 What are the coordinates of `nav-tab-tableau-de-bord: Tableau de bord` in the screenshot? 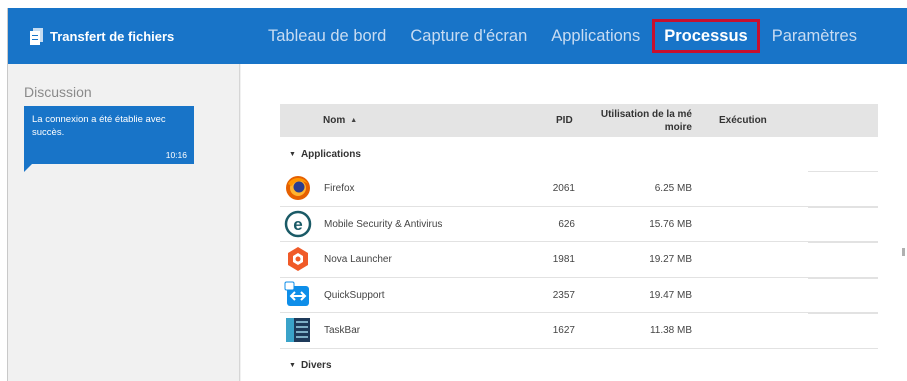 It's located at (327, 36).